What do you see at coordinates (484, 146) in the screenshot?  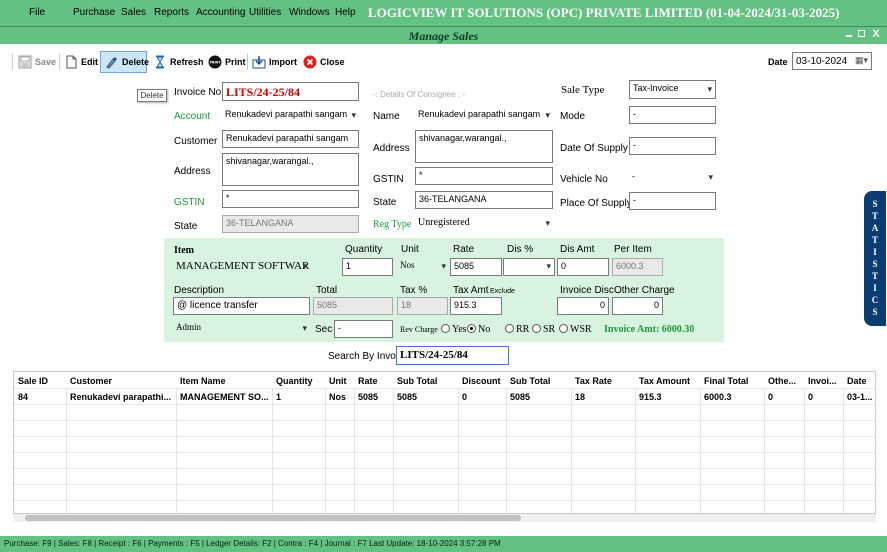 I see `consignee-address-field: shivanagar,warangal.,` at bounding box center [484, 146].